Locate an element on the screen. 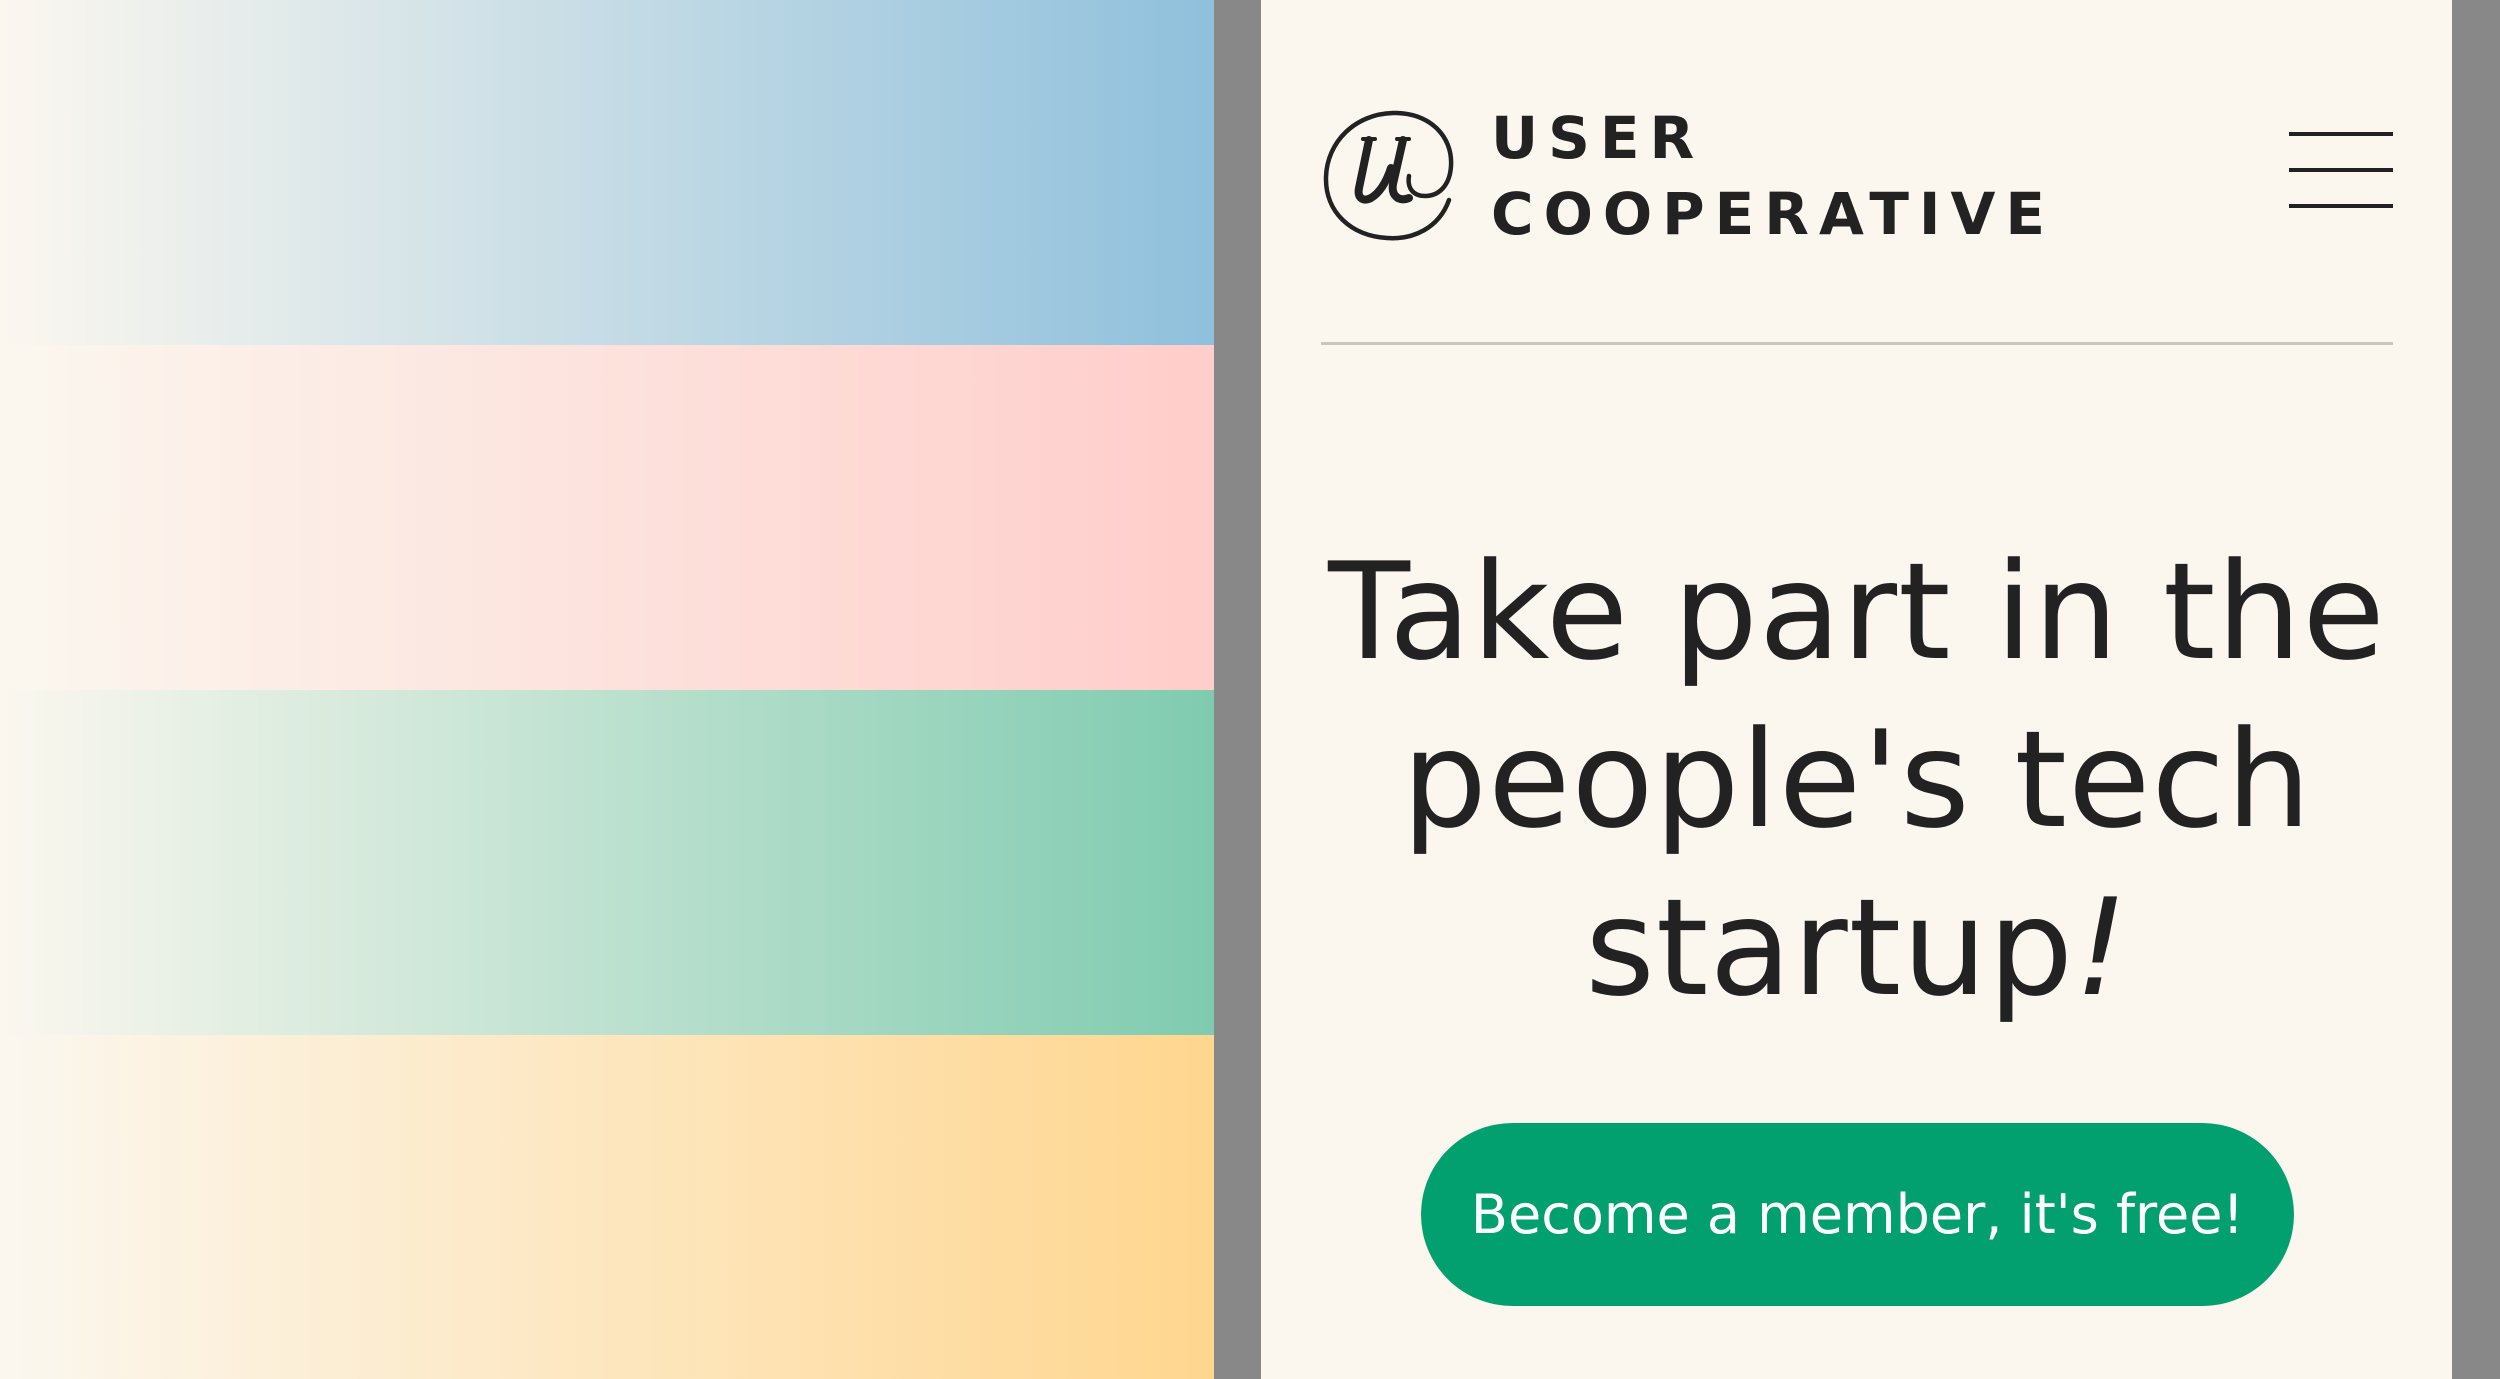  logo-line-cooperative: COOPERATIVE is located at coordinates (1773, 214).